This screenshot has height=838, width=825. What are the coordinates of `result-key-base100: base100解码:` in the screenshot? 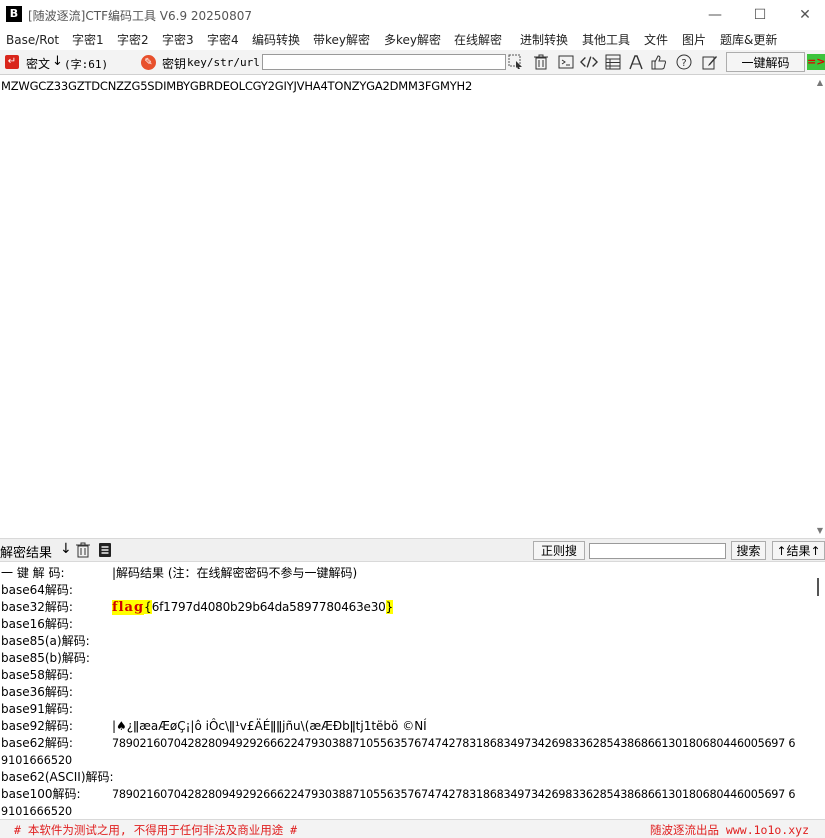 It's located at (41, 794).